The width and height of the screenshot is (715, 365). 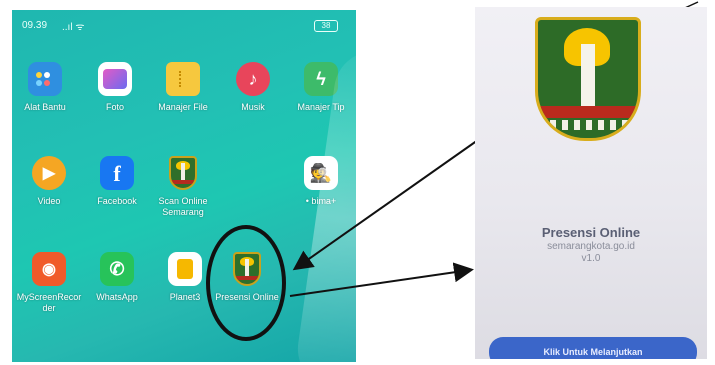 What do you see at coordinates (588, 79) in the screenshot?
I see `semarang-crest-logo` at bounding box center [588, 79].